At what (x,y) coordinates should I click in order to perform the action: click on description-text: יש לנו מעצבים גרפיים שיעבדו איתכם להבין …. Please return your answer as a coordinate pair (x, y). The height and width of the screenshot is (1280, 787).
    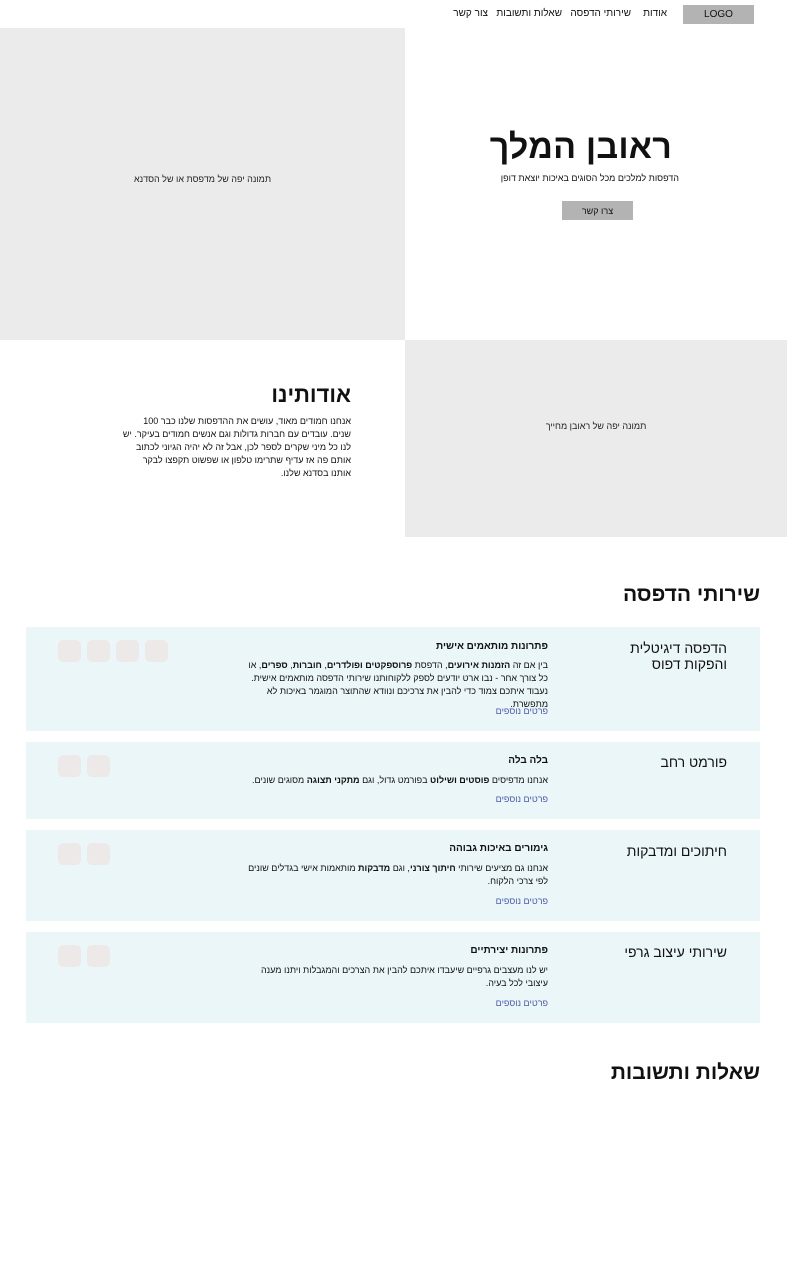
    Looking at the image, I should click on (404, 976).